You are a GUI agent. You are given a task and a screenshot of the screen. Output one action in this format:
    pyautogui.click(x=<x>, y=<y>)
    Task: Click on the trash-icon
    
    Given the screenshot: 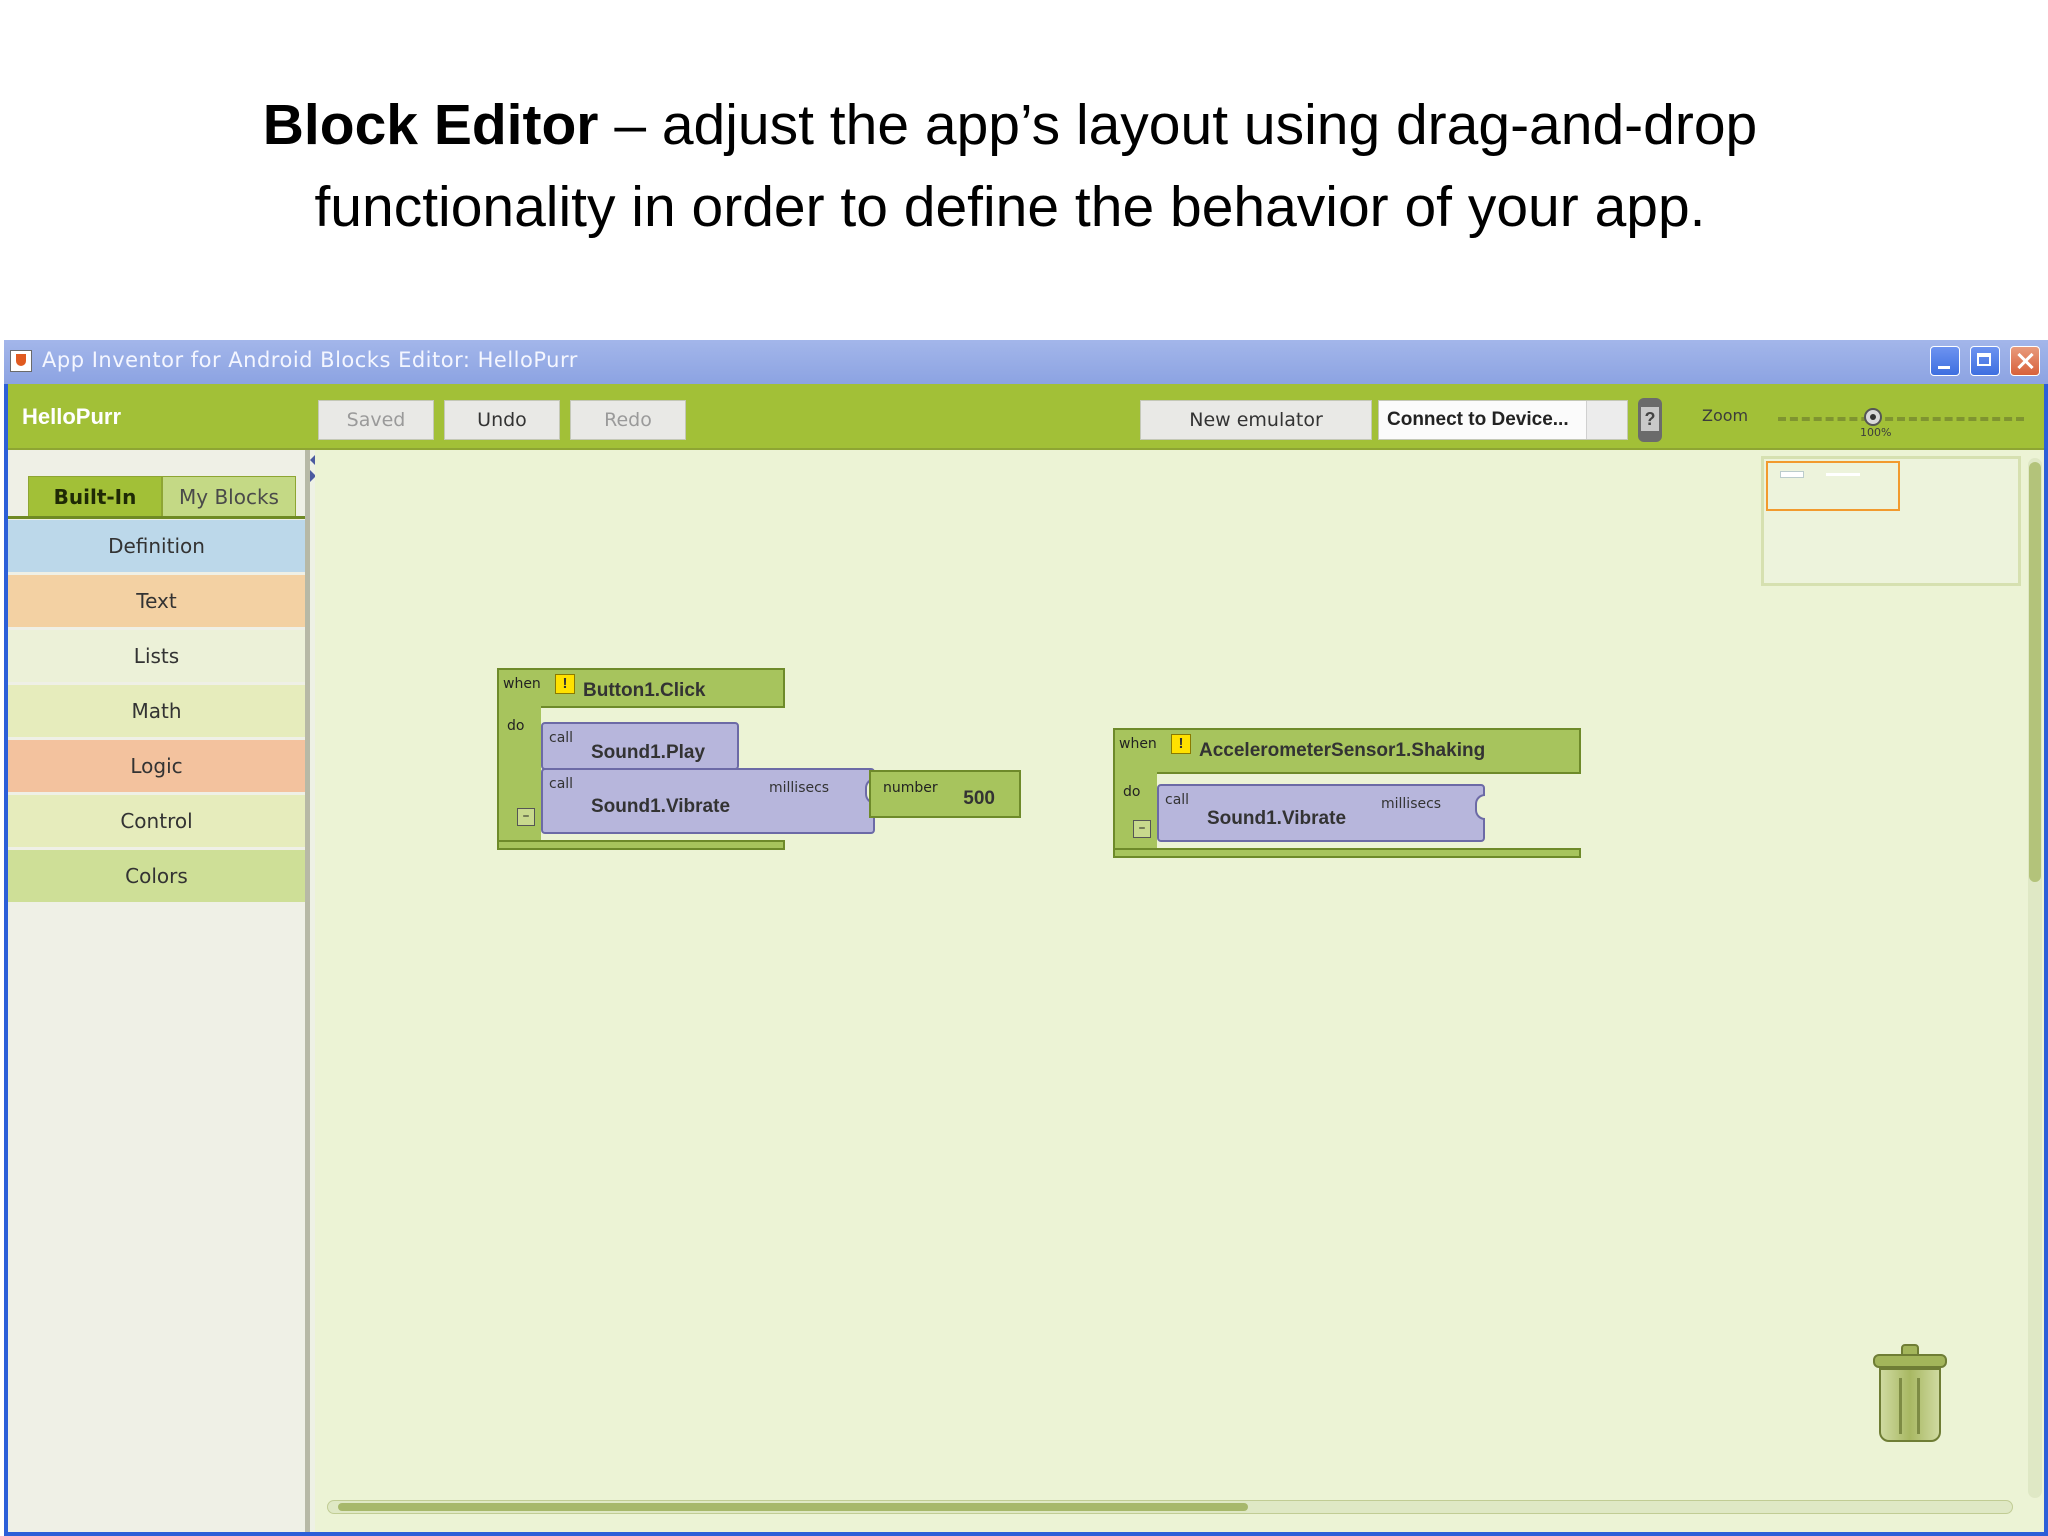 What is the action you would take?
    pyautogui.click(x=1910, y=1394)
    